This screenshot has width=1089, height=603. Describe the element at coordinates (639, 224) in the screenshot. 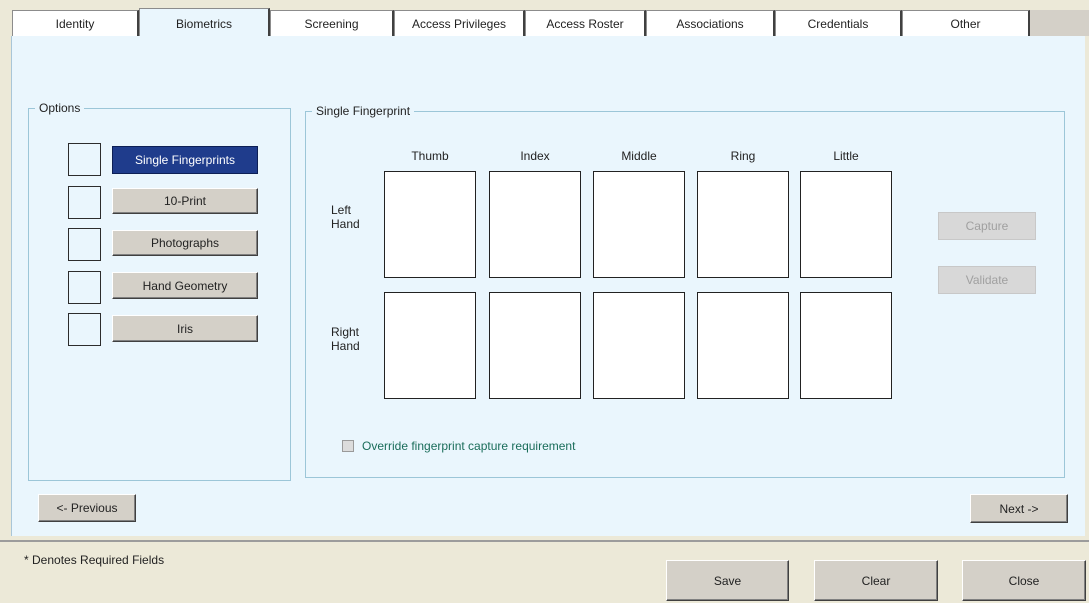

I see `left-middle-fingerprint-box` at that location.